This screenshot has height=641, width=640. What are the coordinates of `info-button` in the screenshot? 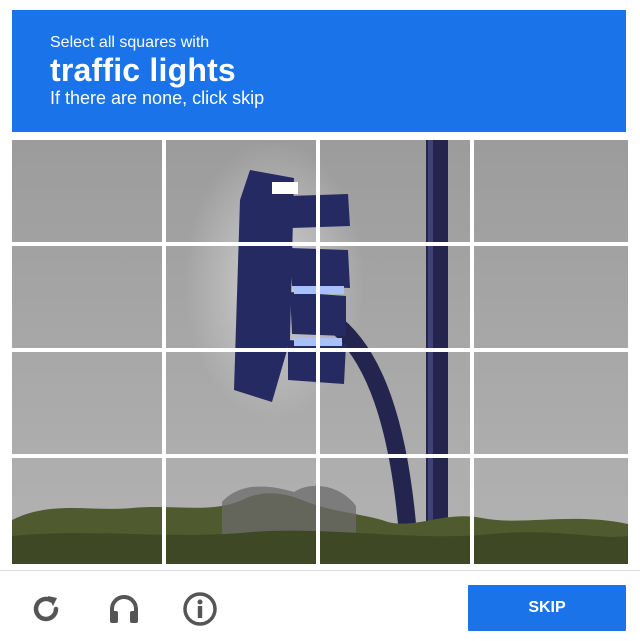 It's located at (200, 609).